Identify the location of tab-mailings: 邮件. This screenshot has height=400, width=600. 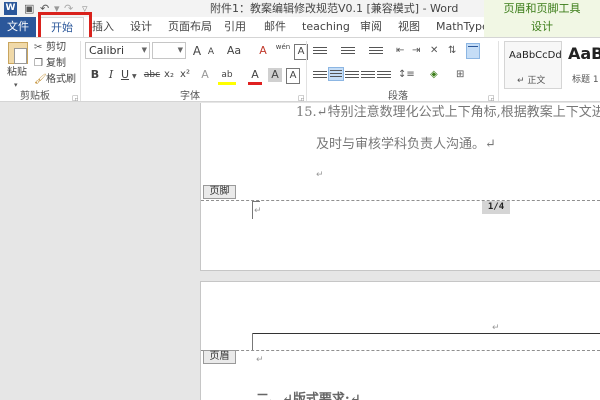
(275, 27).